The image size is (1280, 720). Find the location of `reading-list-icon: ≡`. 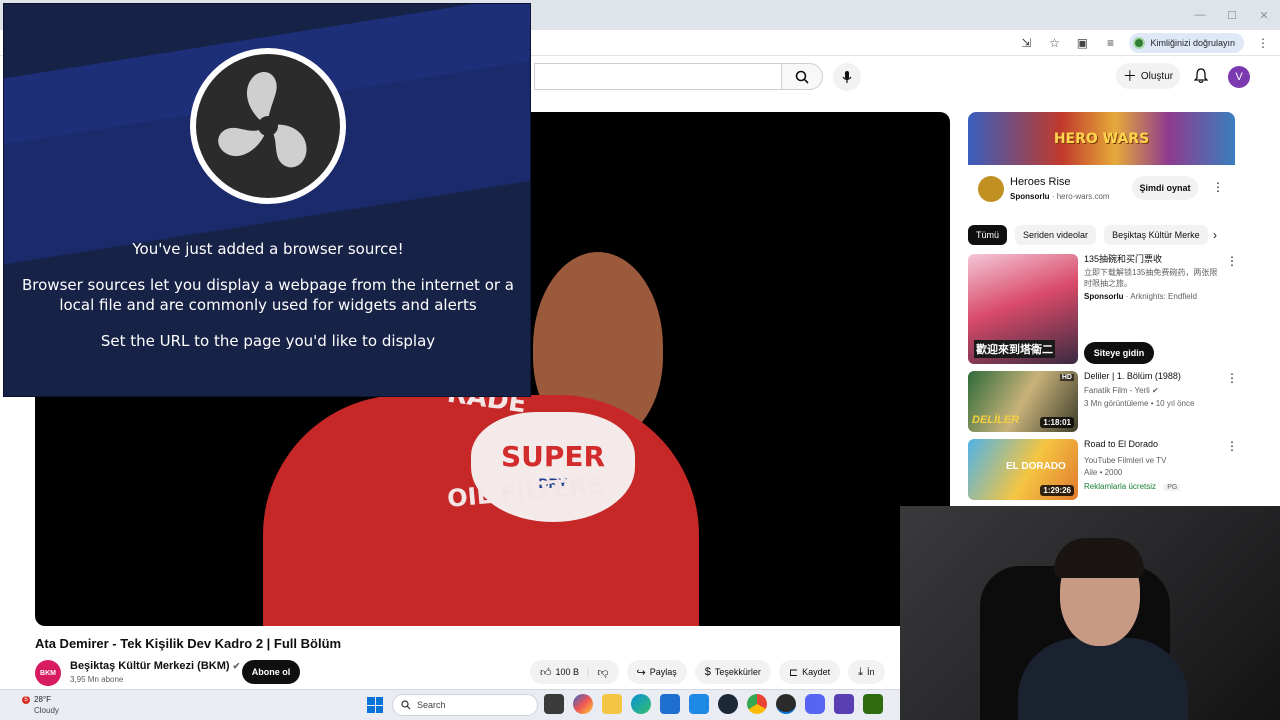

reading-list-icon: ≡ is located at coordinates (1110, 43).